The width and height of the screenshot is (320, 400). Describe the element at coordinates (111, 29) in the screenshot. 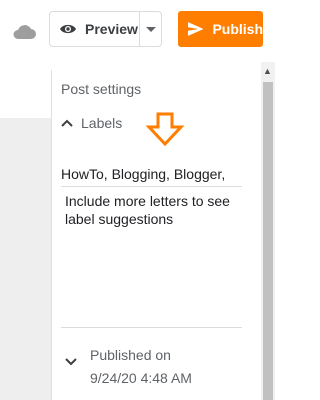

I see `preview-label: Preview` at that location.